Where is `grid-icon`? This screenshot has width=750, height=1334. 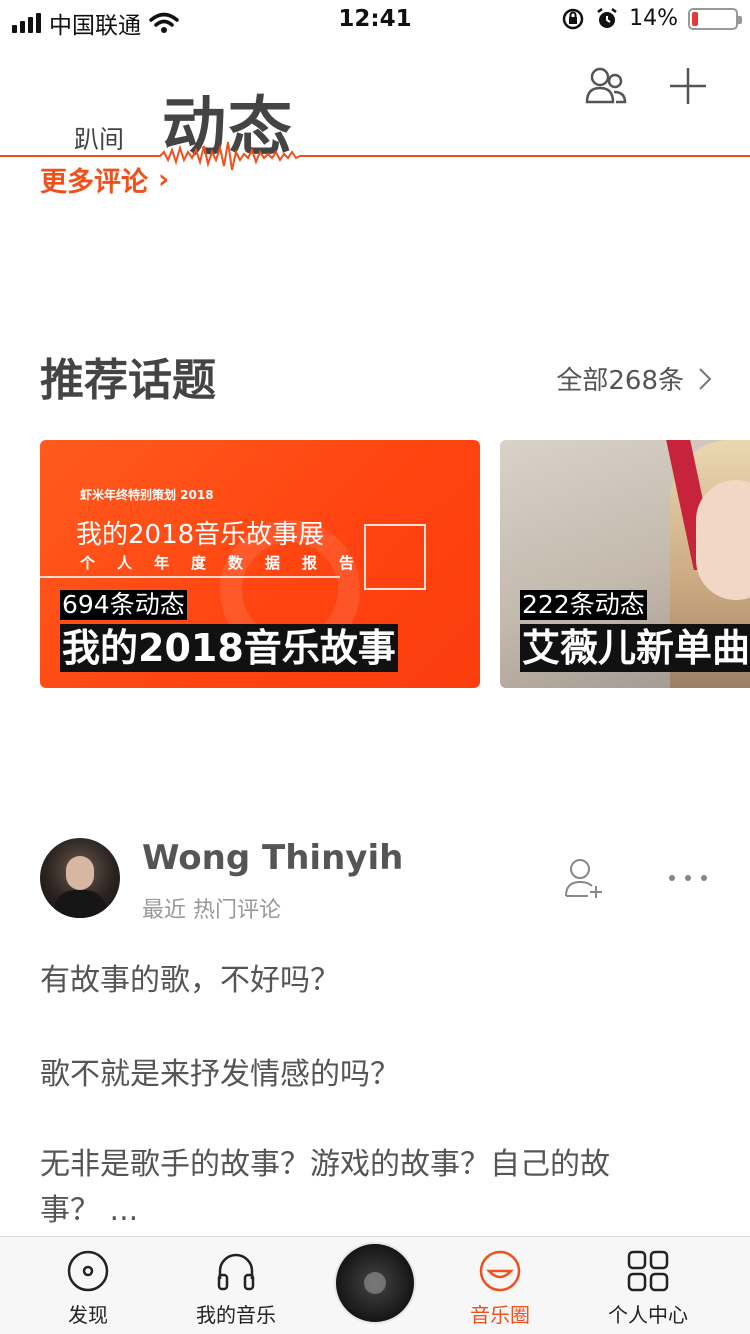
grid-icon is located at coordinates (648, 1271).